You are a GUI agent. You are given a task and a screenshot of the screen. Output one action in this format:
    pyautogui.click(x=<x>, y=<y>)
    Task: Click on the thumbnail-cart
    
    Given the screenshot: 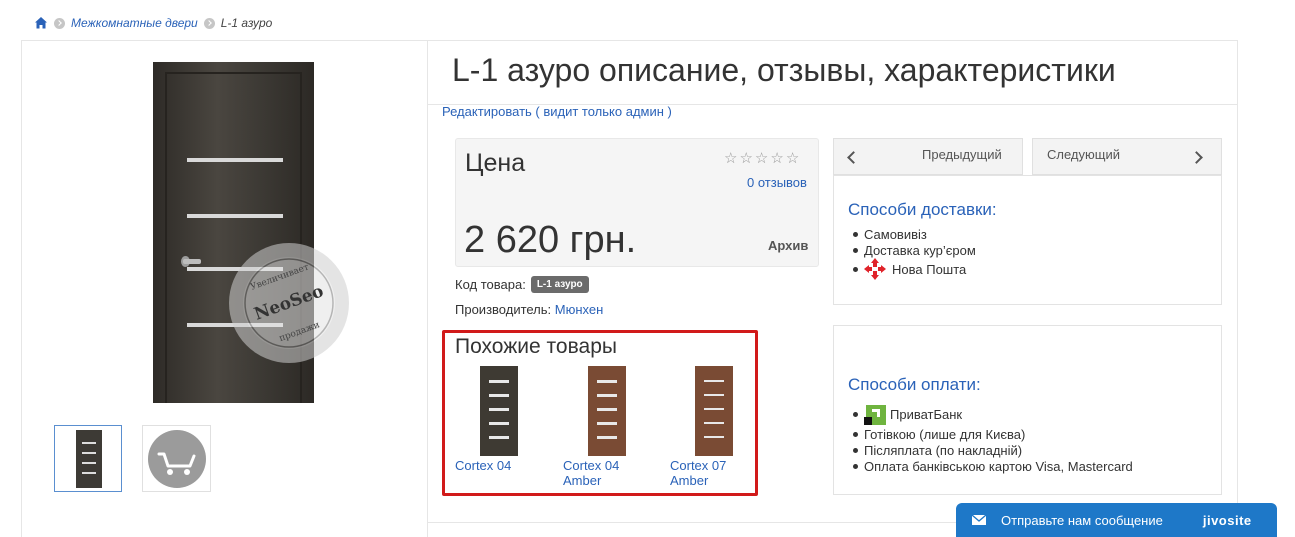 What is the action you would take?
    pyautogui.click(x=176, y=458)
    